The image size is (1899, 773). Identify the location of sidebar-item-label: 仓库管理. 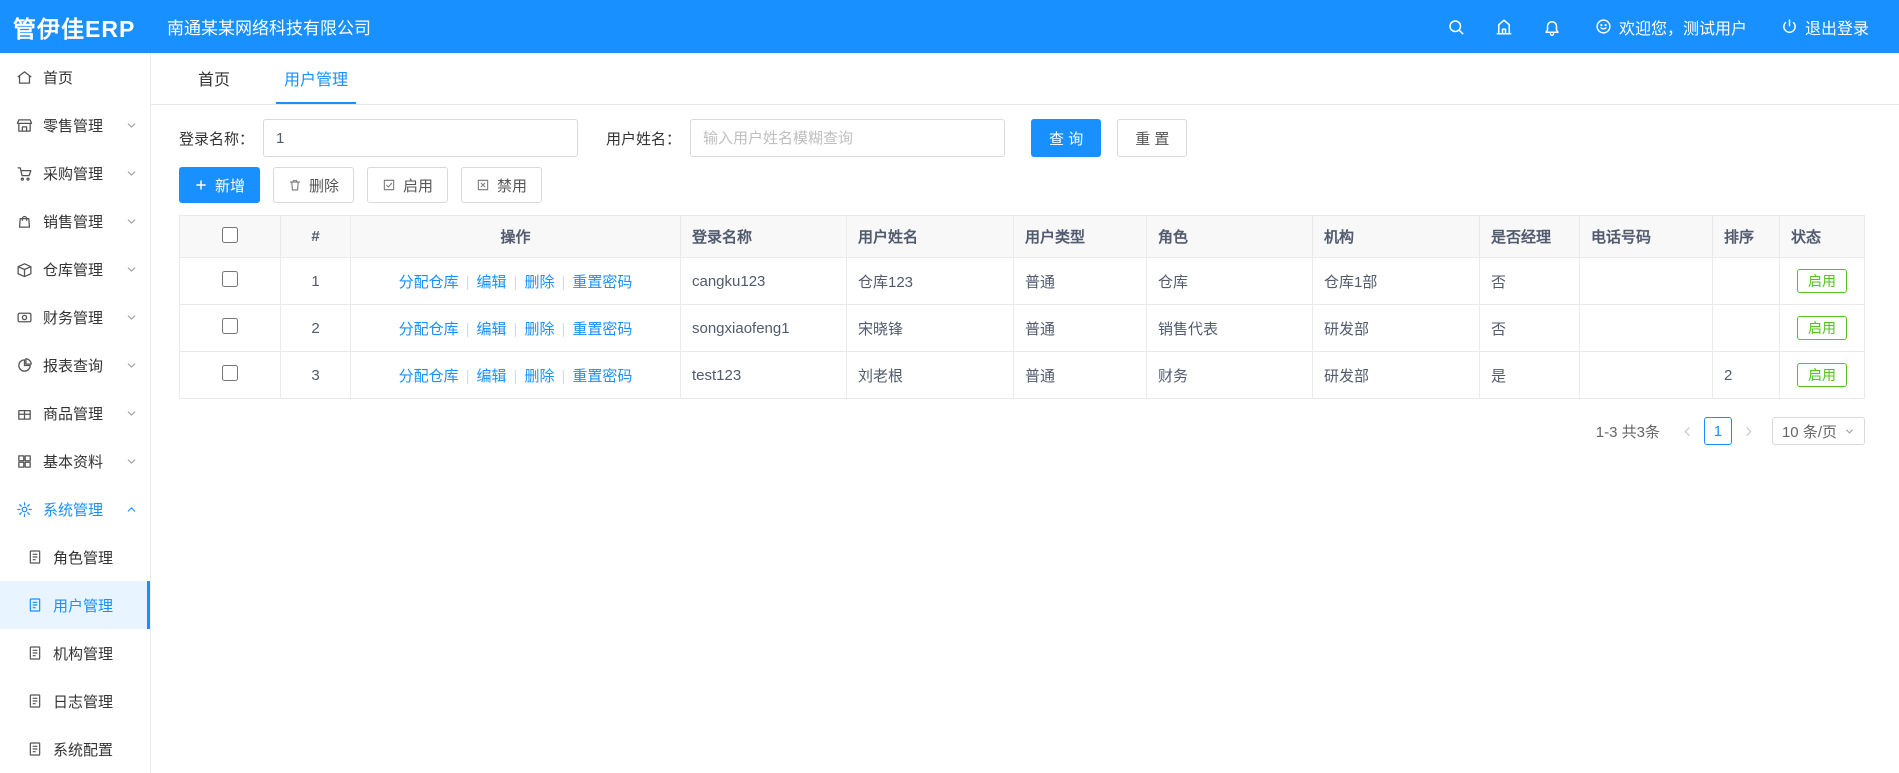
(73, 270).